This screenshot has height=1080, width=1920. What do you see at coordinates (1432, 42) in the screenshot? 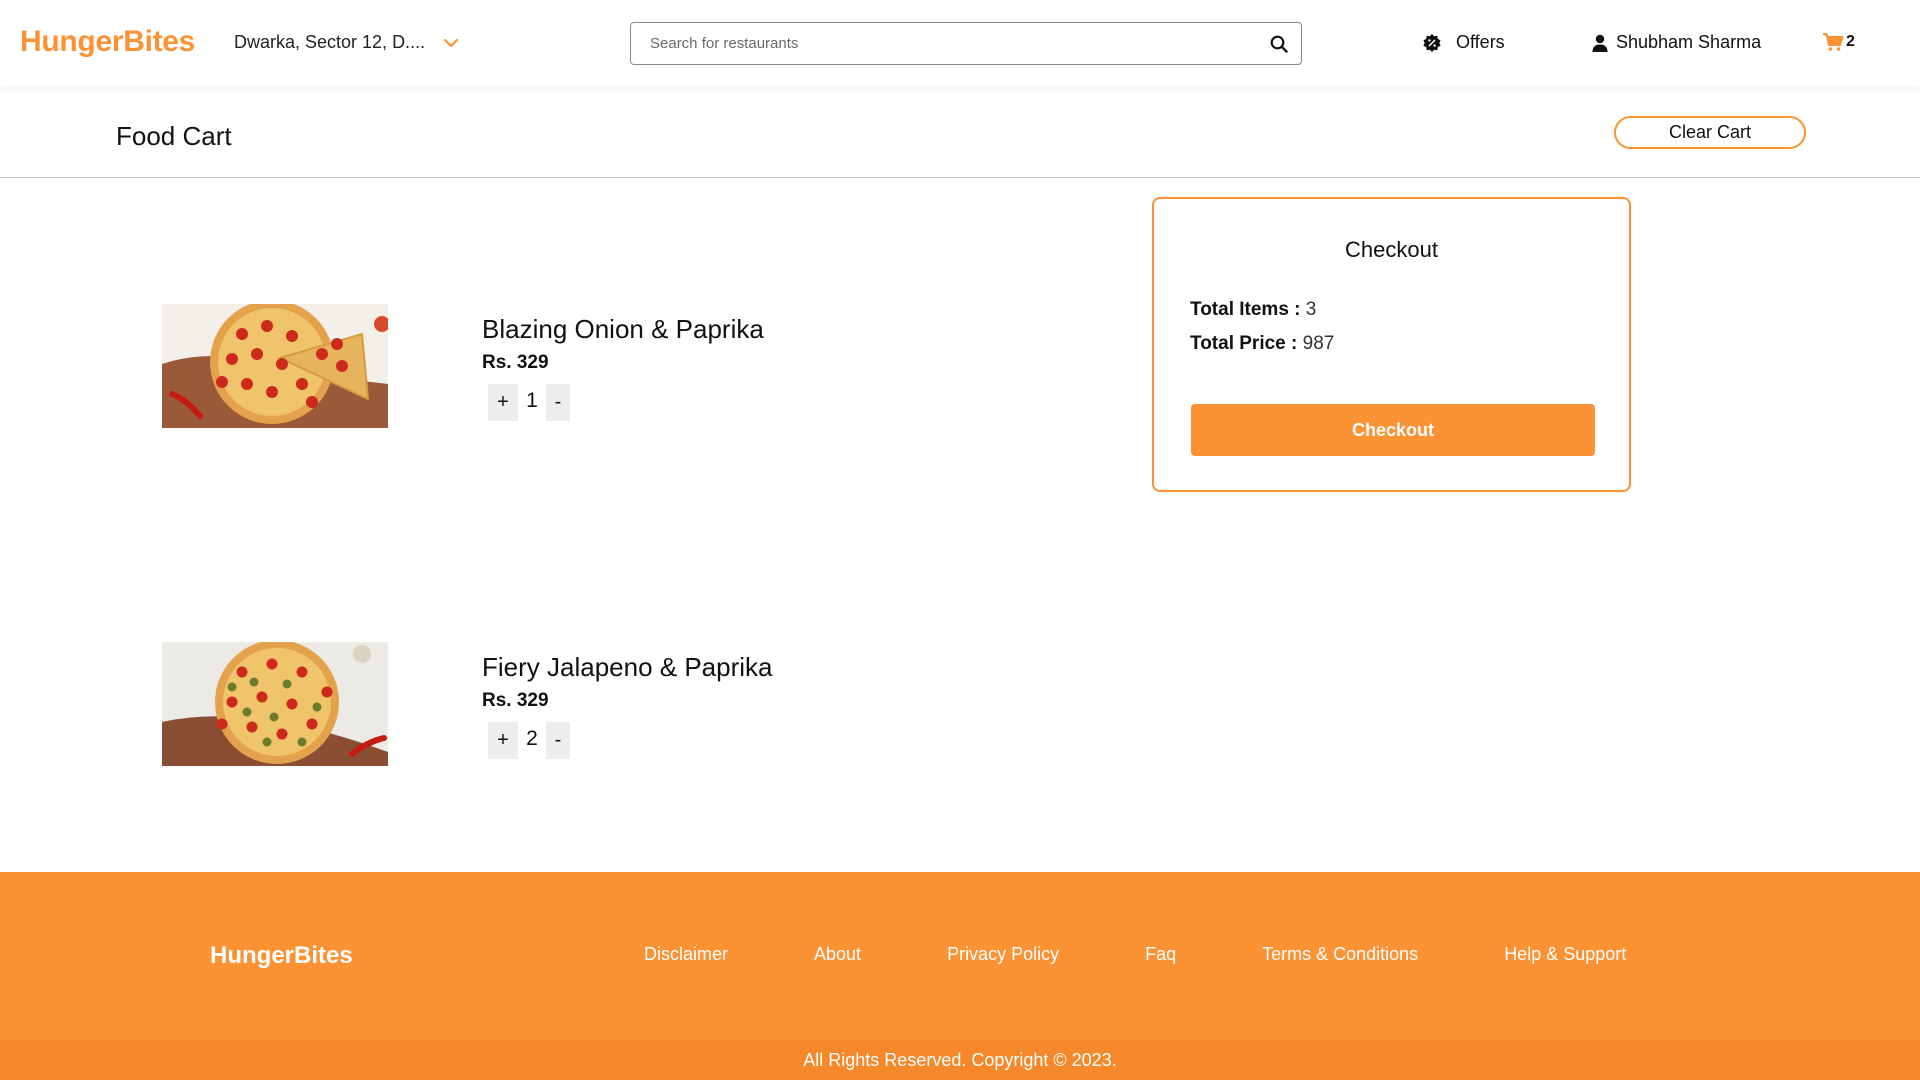
I see `discount-badge-icon` at bounding box center [1432, 42].